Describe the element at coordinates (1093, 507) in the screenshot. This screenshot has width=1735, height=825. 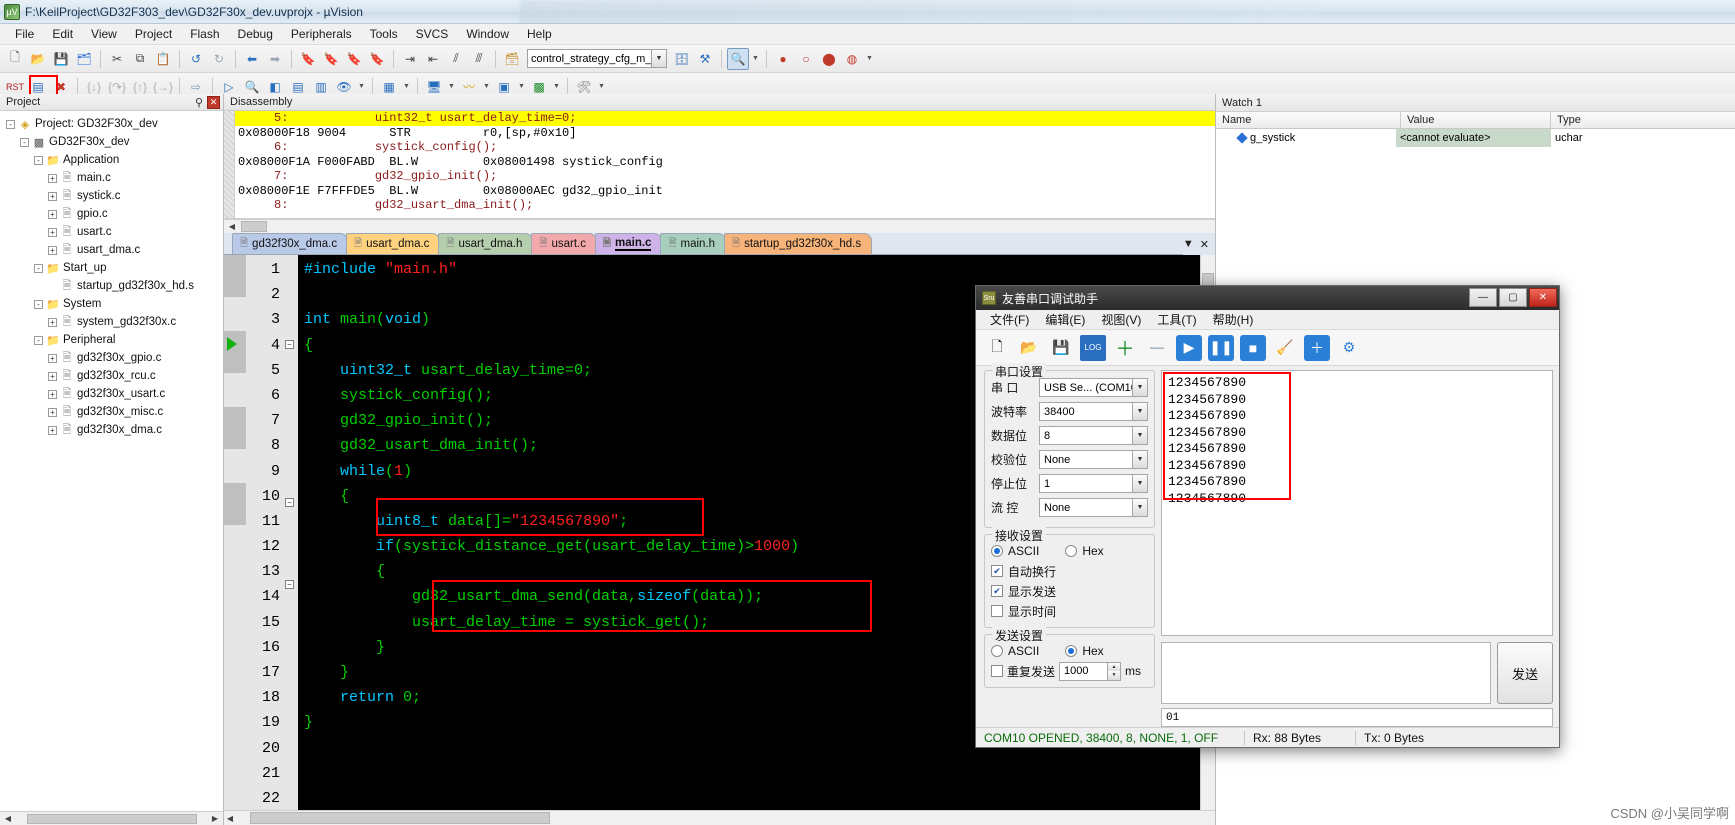
I see `port-field-select: None ▼` at that location.